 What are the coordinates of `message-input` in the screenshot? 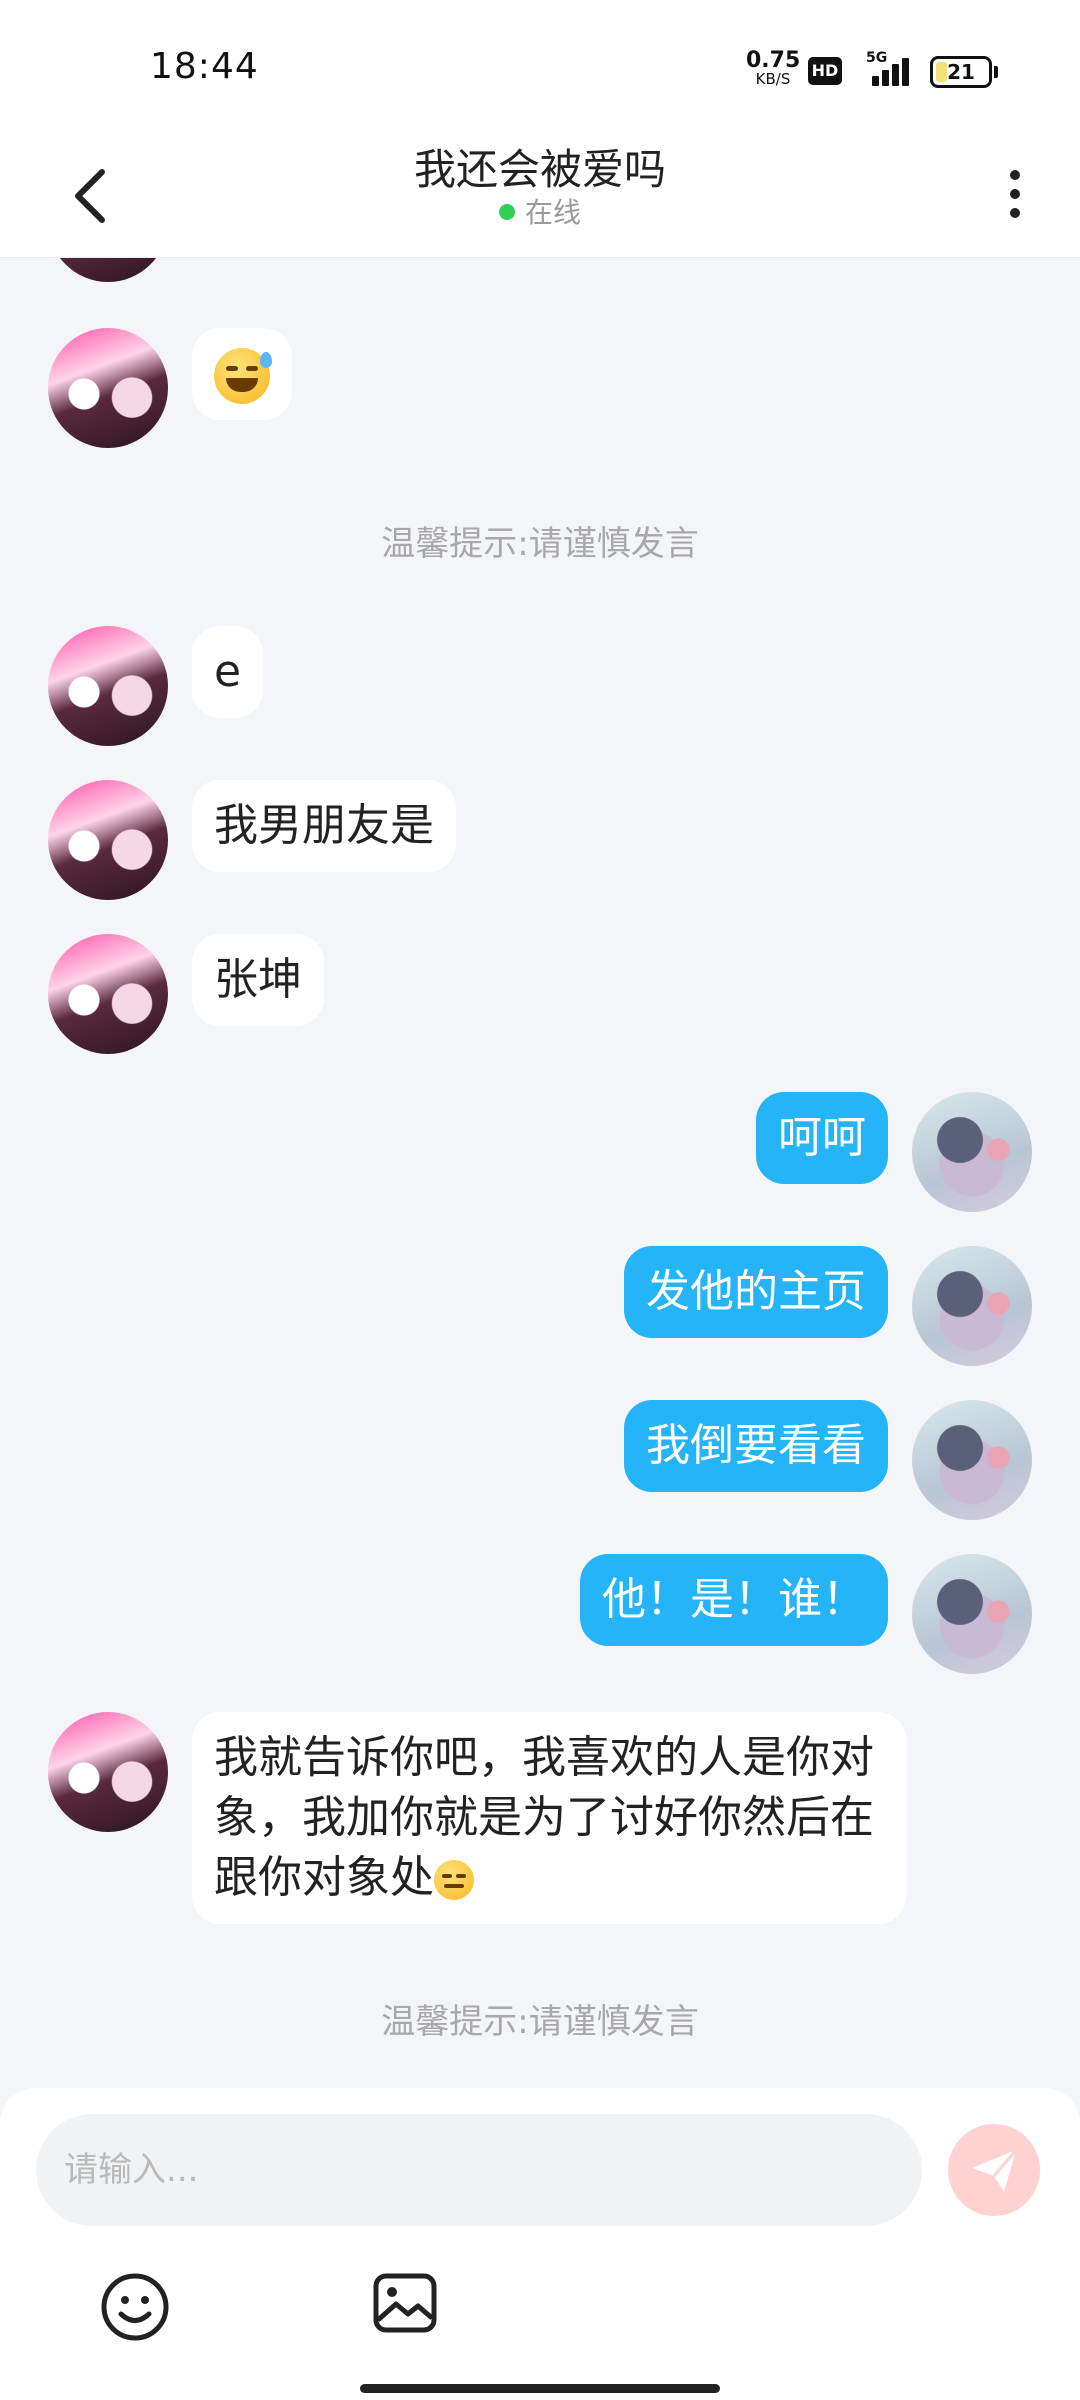 It's located at (479, 2170).